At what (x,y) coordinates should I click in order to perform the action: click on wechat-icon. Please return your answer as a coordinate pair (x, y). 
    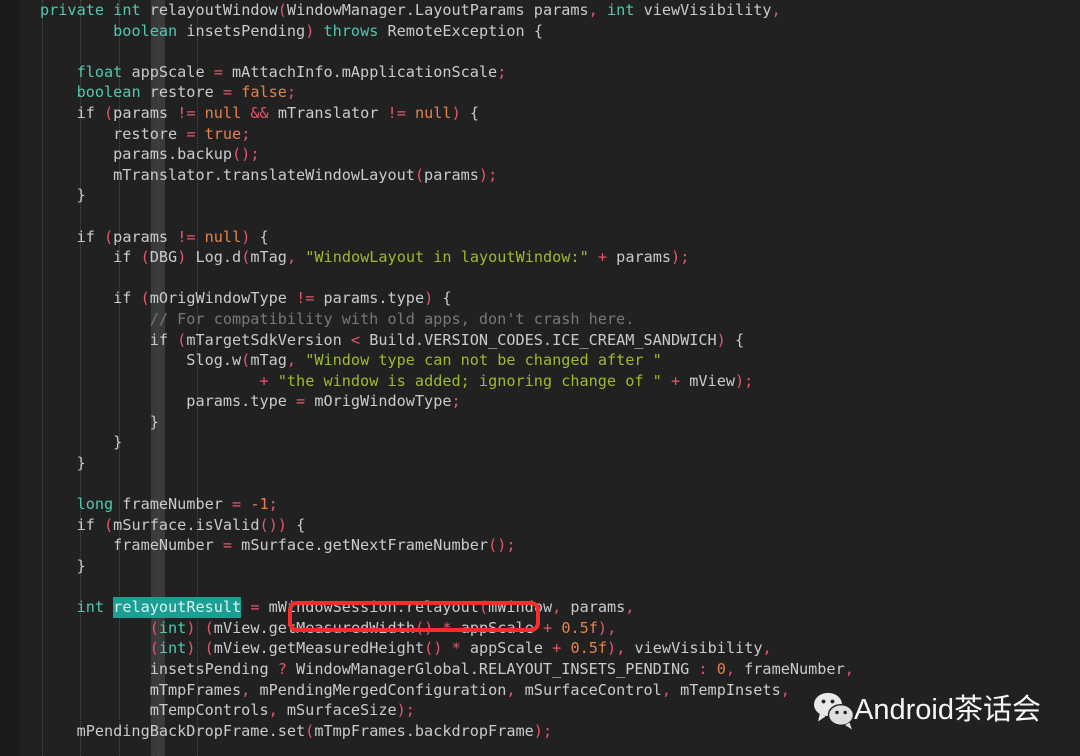
    Looking at the image, I should click on (835, 710).